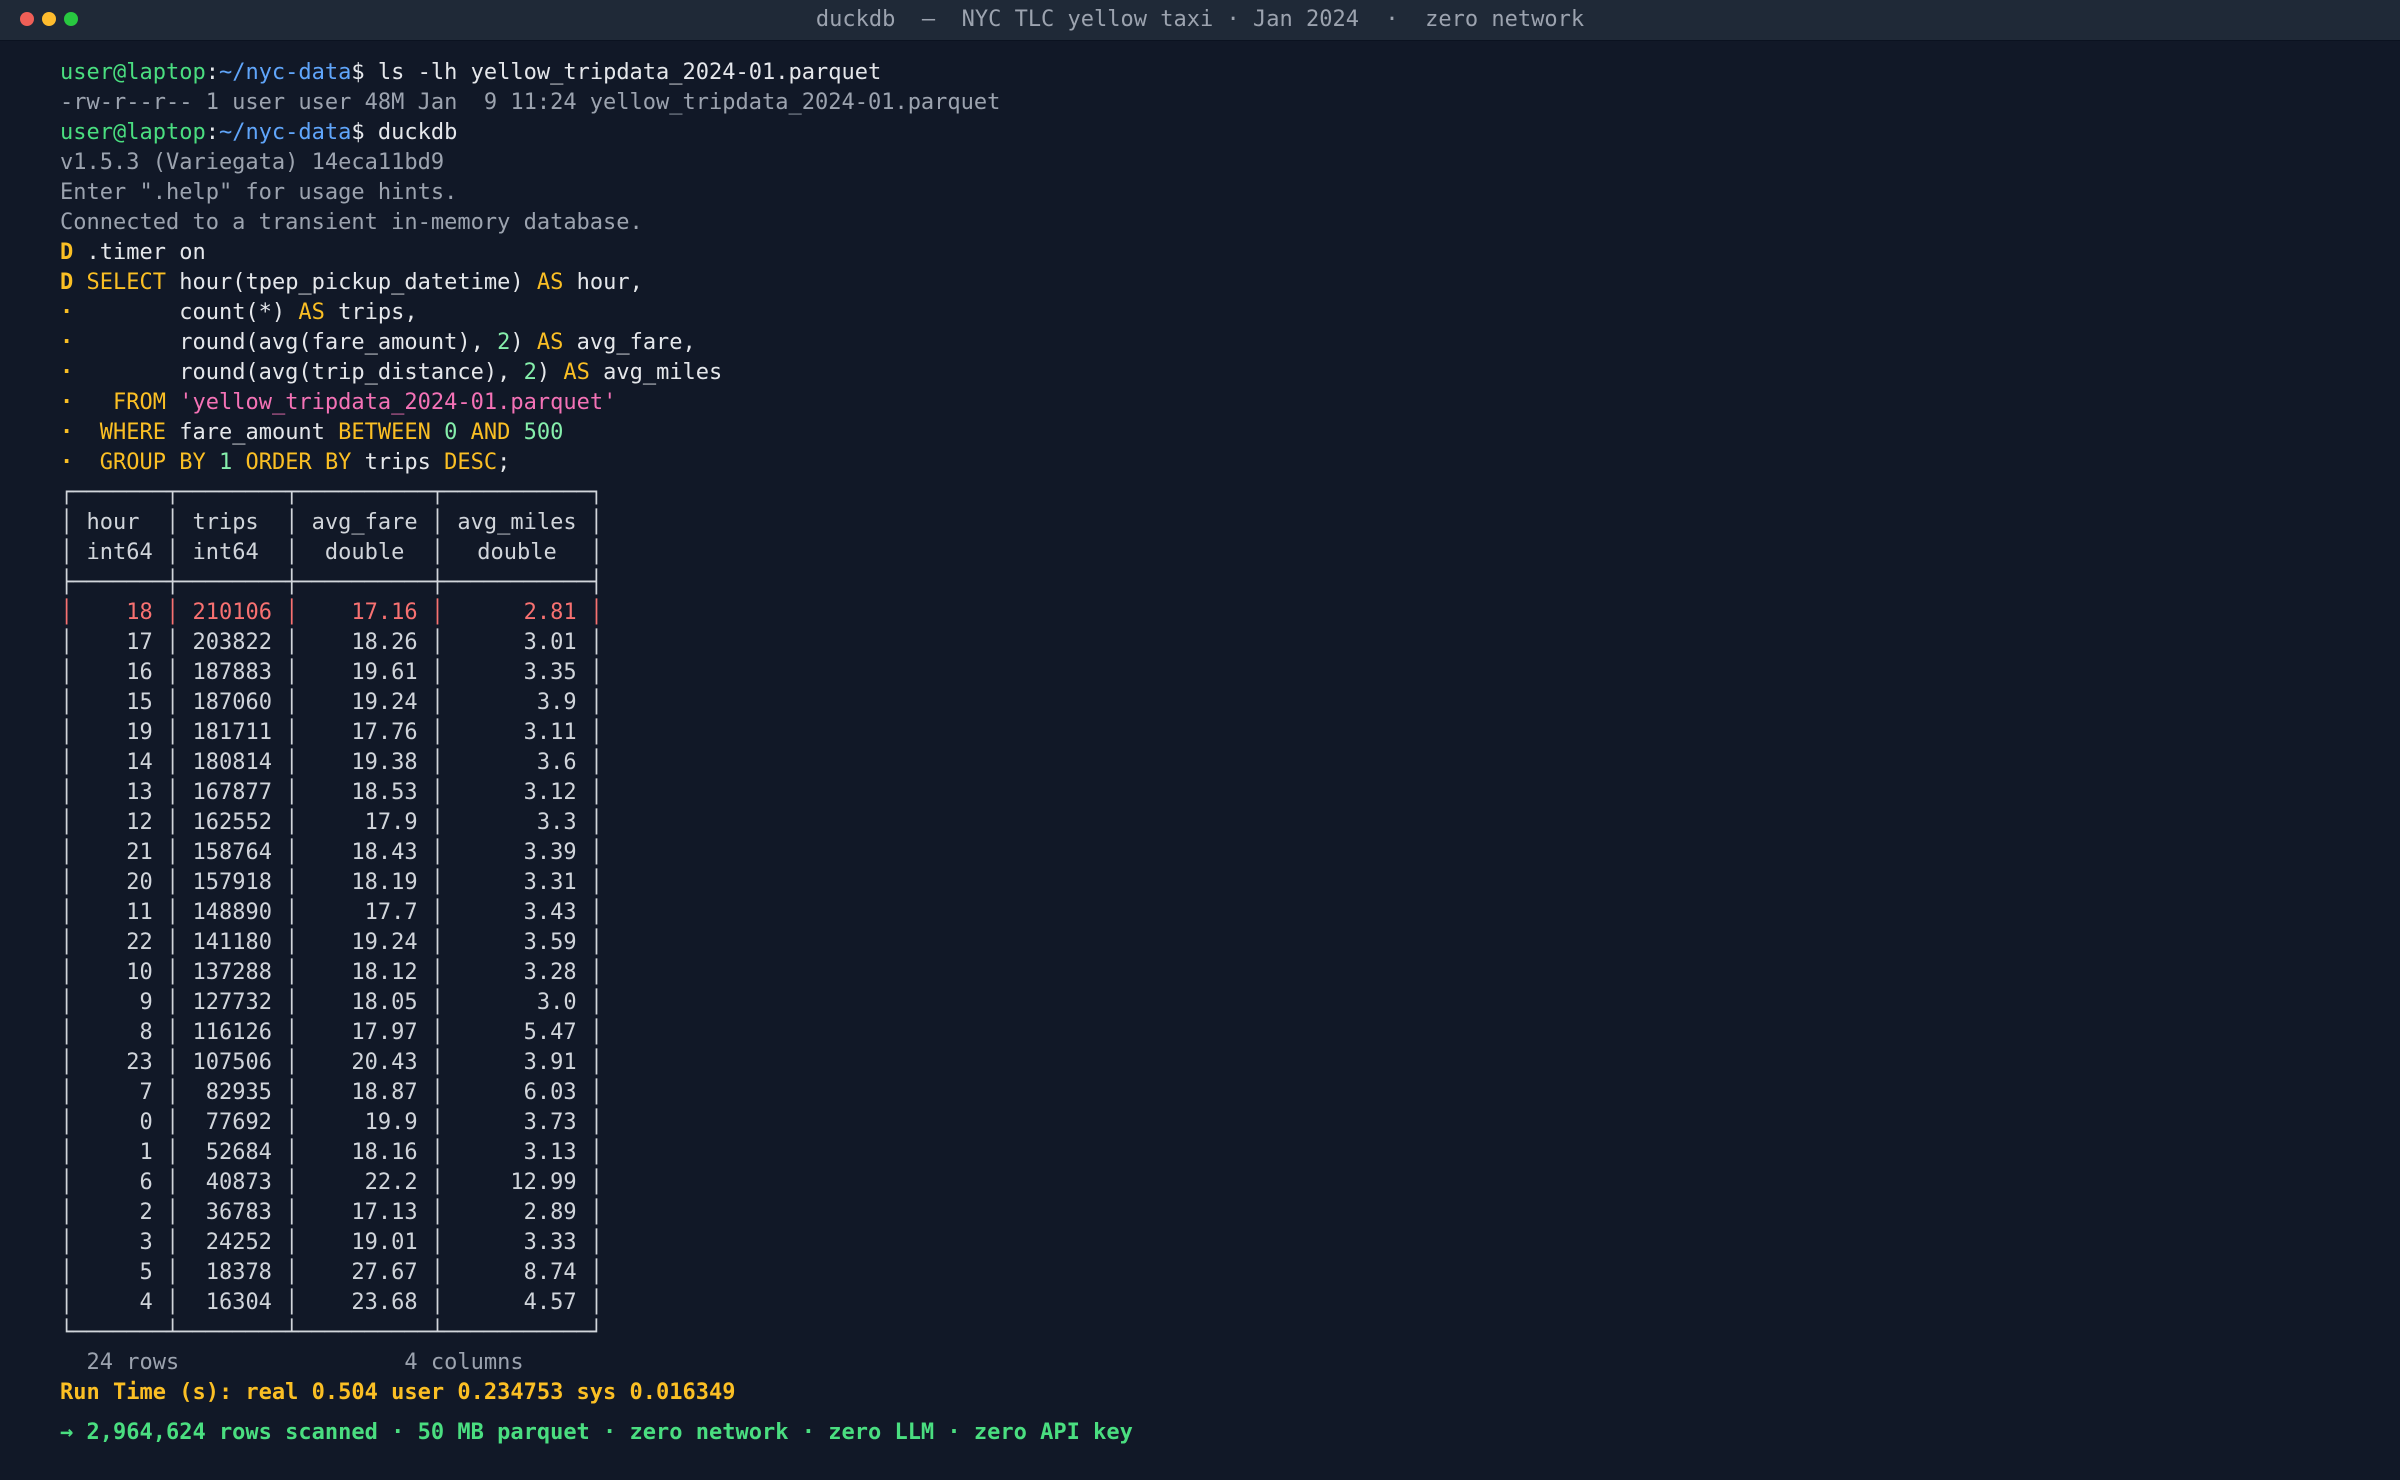 Image resolution: width=2400 pixels, height=1480 pixels. Describe the element at coordinates (232, 612) in the screenshot. I see `cell-trips: 210106` at that location.